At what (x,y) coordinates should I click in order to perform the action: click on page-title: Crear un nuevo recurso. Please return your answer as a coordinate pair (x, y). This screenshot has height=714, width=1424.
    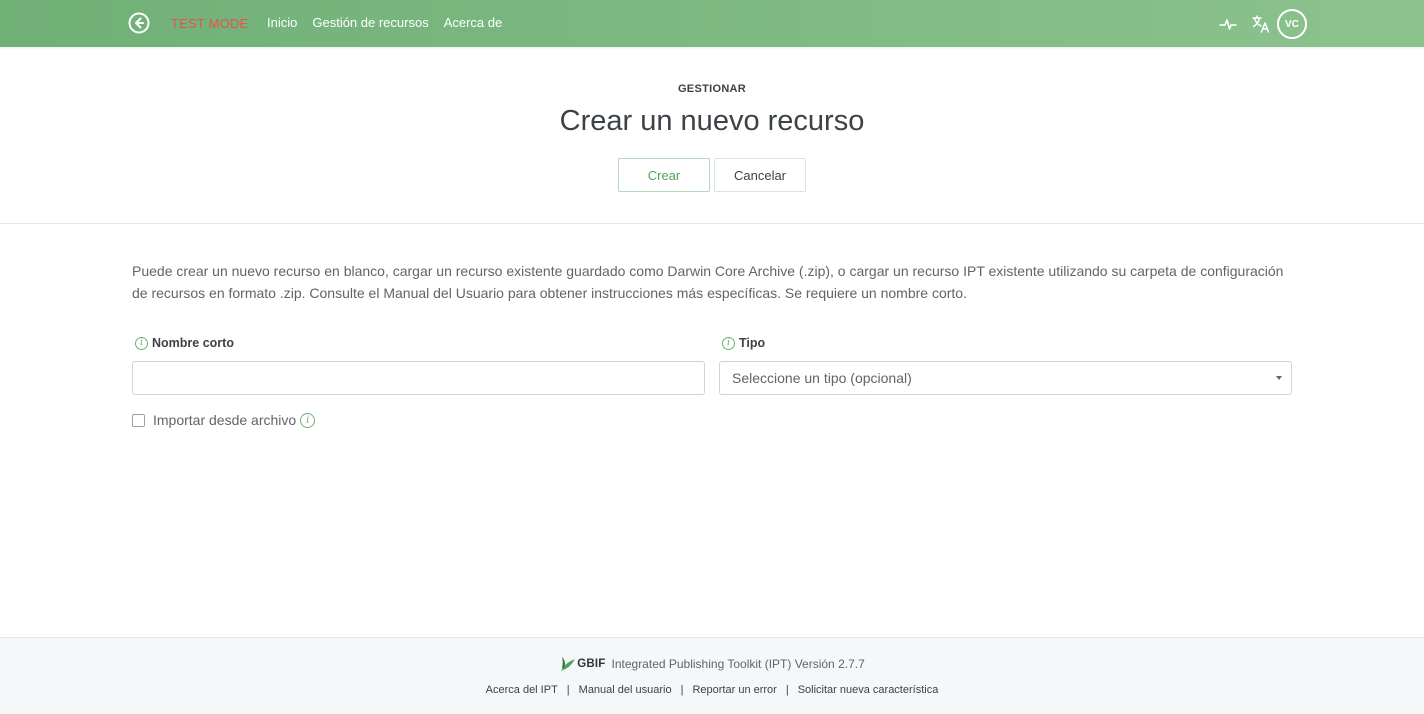
    Looking at the image, I should click on (712, 121).